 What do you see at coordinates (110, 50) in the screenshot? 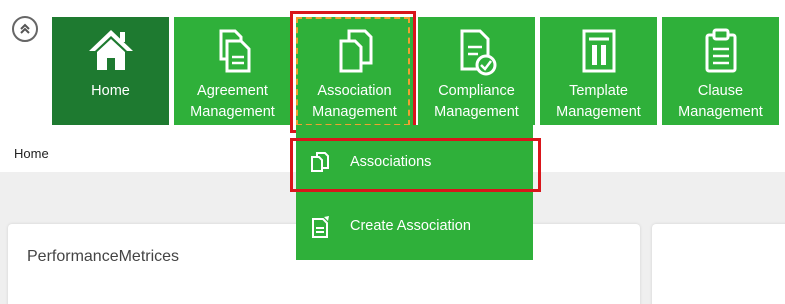
I see `home-icon` at bounding box center [110, 50].